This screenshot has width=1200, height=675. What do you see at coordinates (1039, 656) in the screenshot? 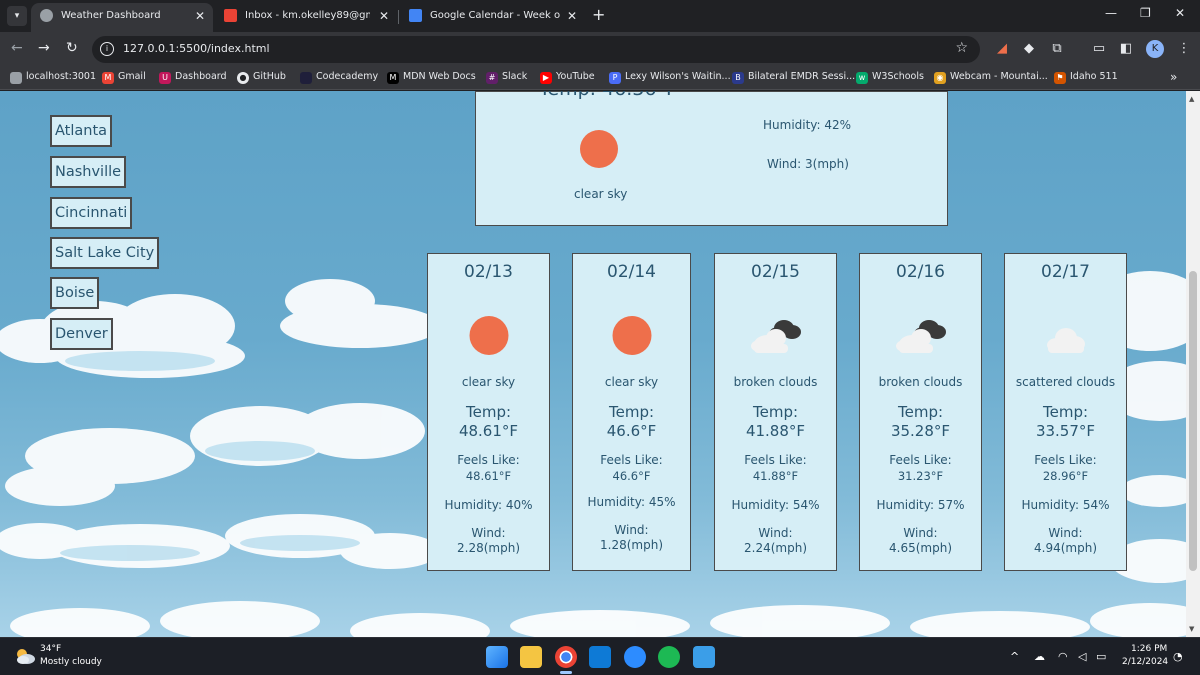
I see `onedrive-icon: ☁` at bounding box center [1039, 656].